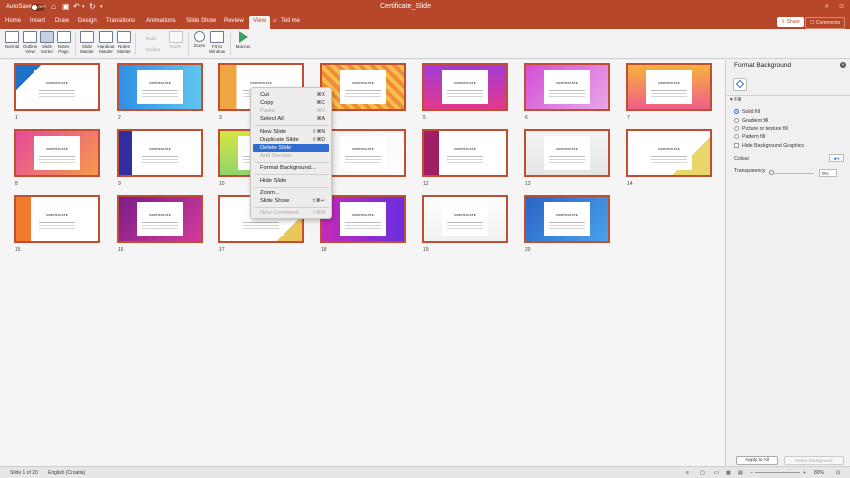 This screenshot has height=478, width=850. What do you see at coordinates (291, 140) in the screenshot?
I see `menu-item-duplicate-slide: Duplicate Slide ⇧⌘D` at bounding box center [291, 140].